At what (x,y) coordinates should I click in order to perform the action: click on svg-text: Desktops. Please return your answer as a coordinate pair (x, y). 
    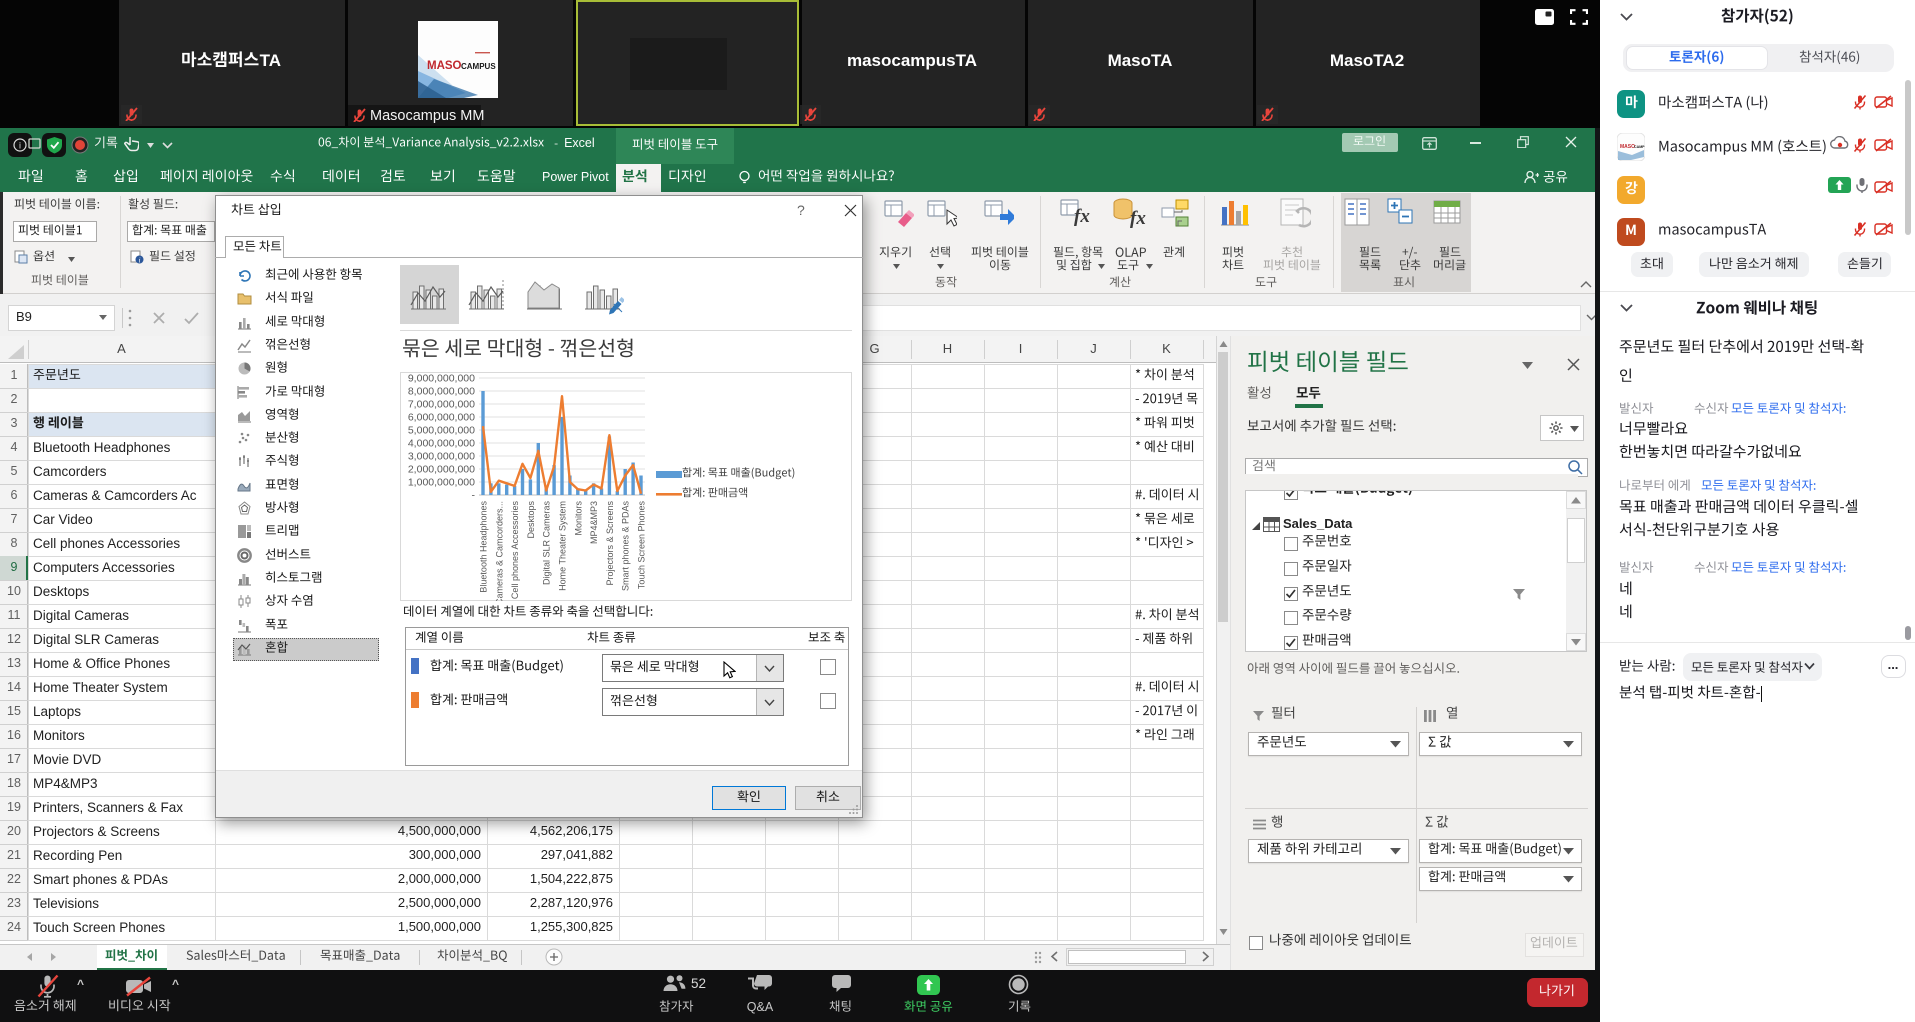
    Looking at the image, I should click on (531, 520).